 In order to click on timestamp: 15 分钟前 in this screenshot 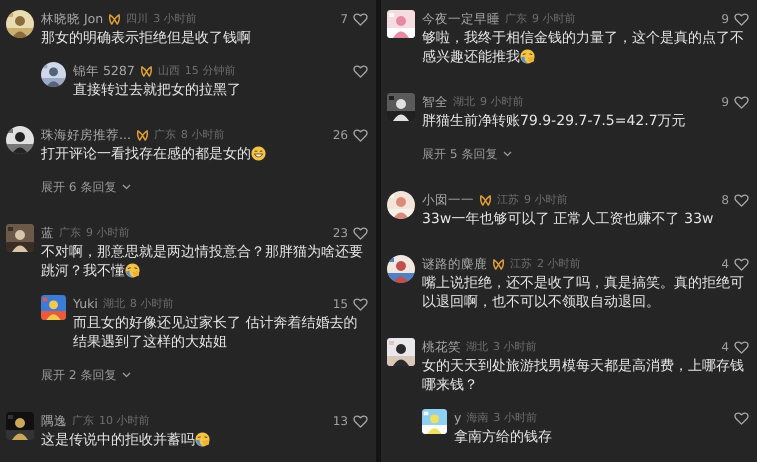, I will do `click(210, 70)`.